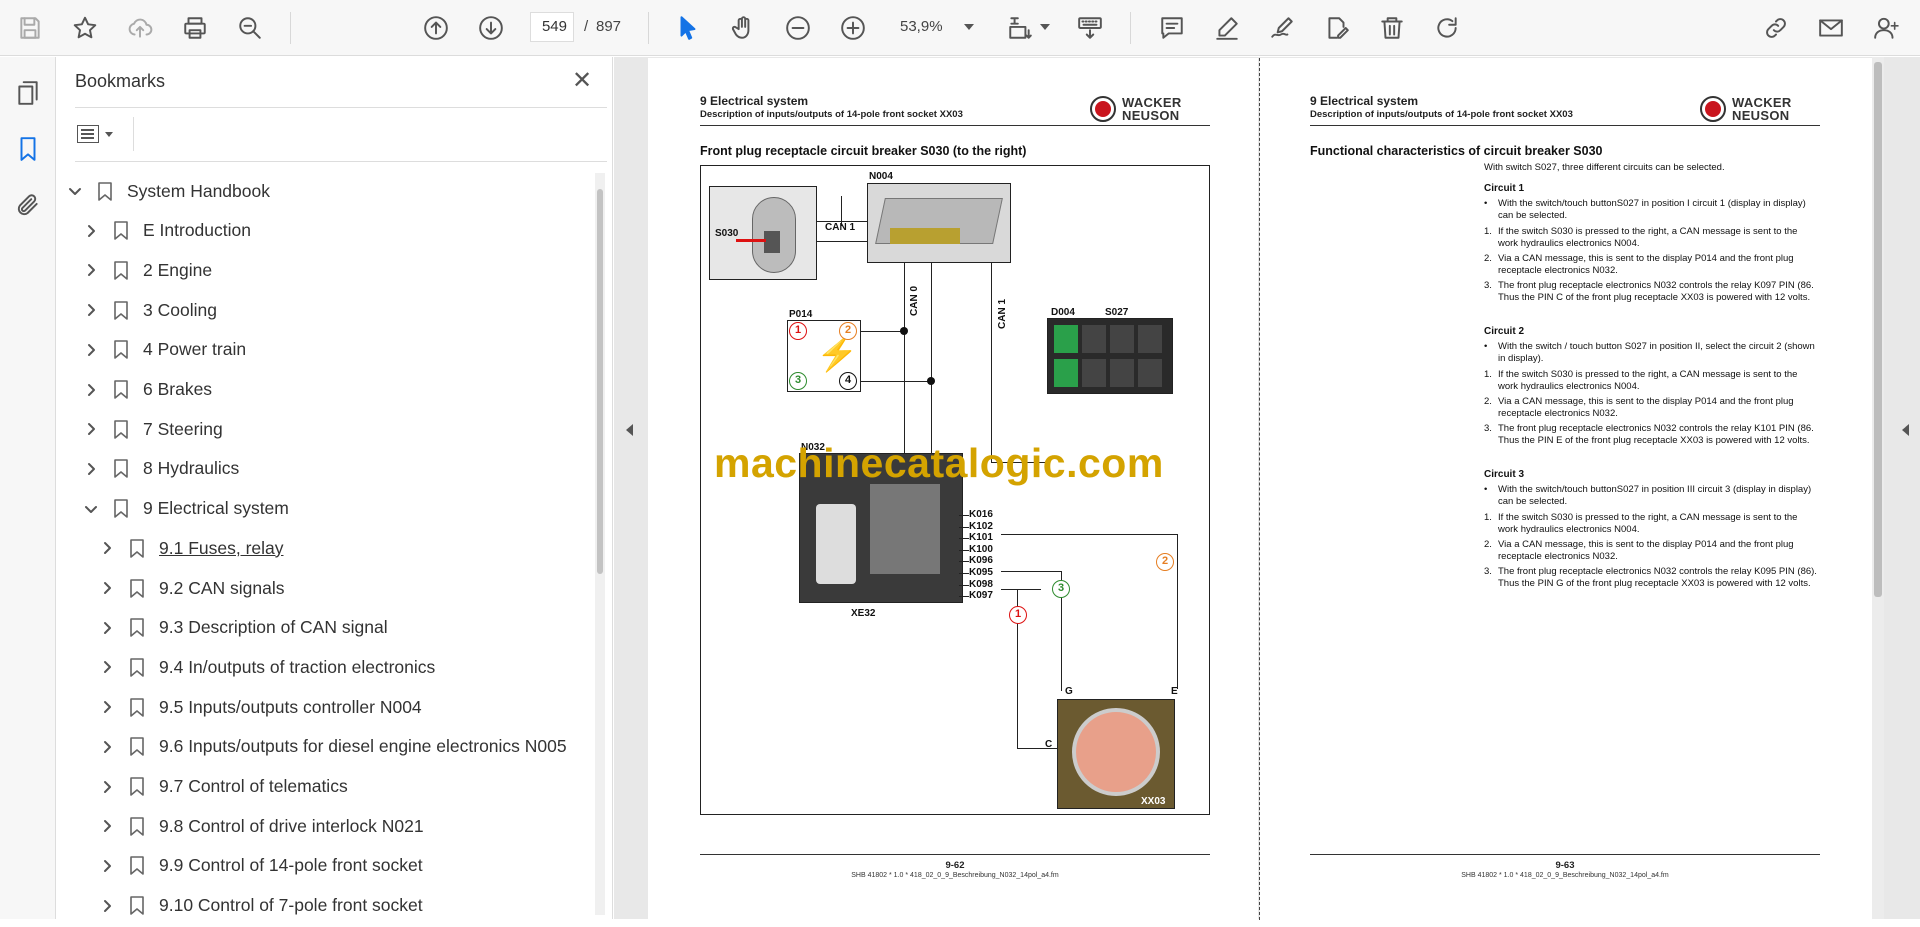  What do you see at coordinates (1364, 101) in the screenshot?
I see `right-page-chapter: 9 Electrical system` at bounding box center [1364, 101].